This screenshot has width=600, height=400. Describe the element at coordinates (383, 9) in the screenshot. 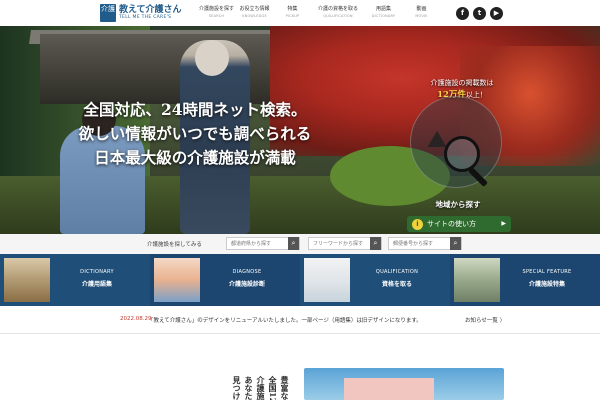

I see `nav-item-label: 用語集` at that location.